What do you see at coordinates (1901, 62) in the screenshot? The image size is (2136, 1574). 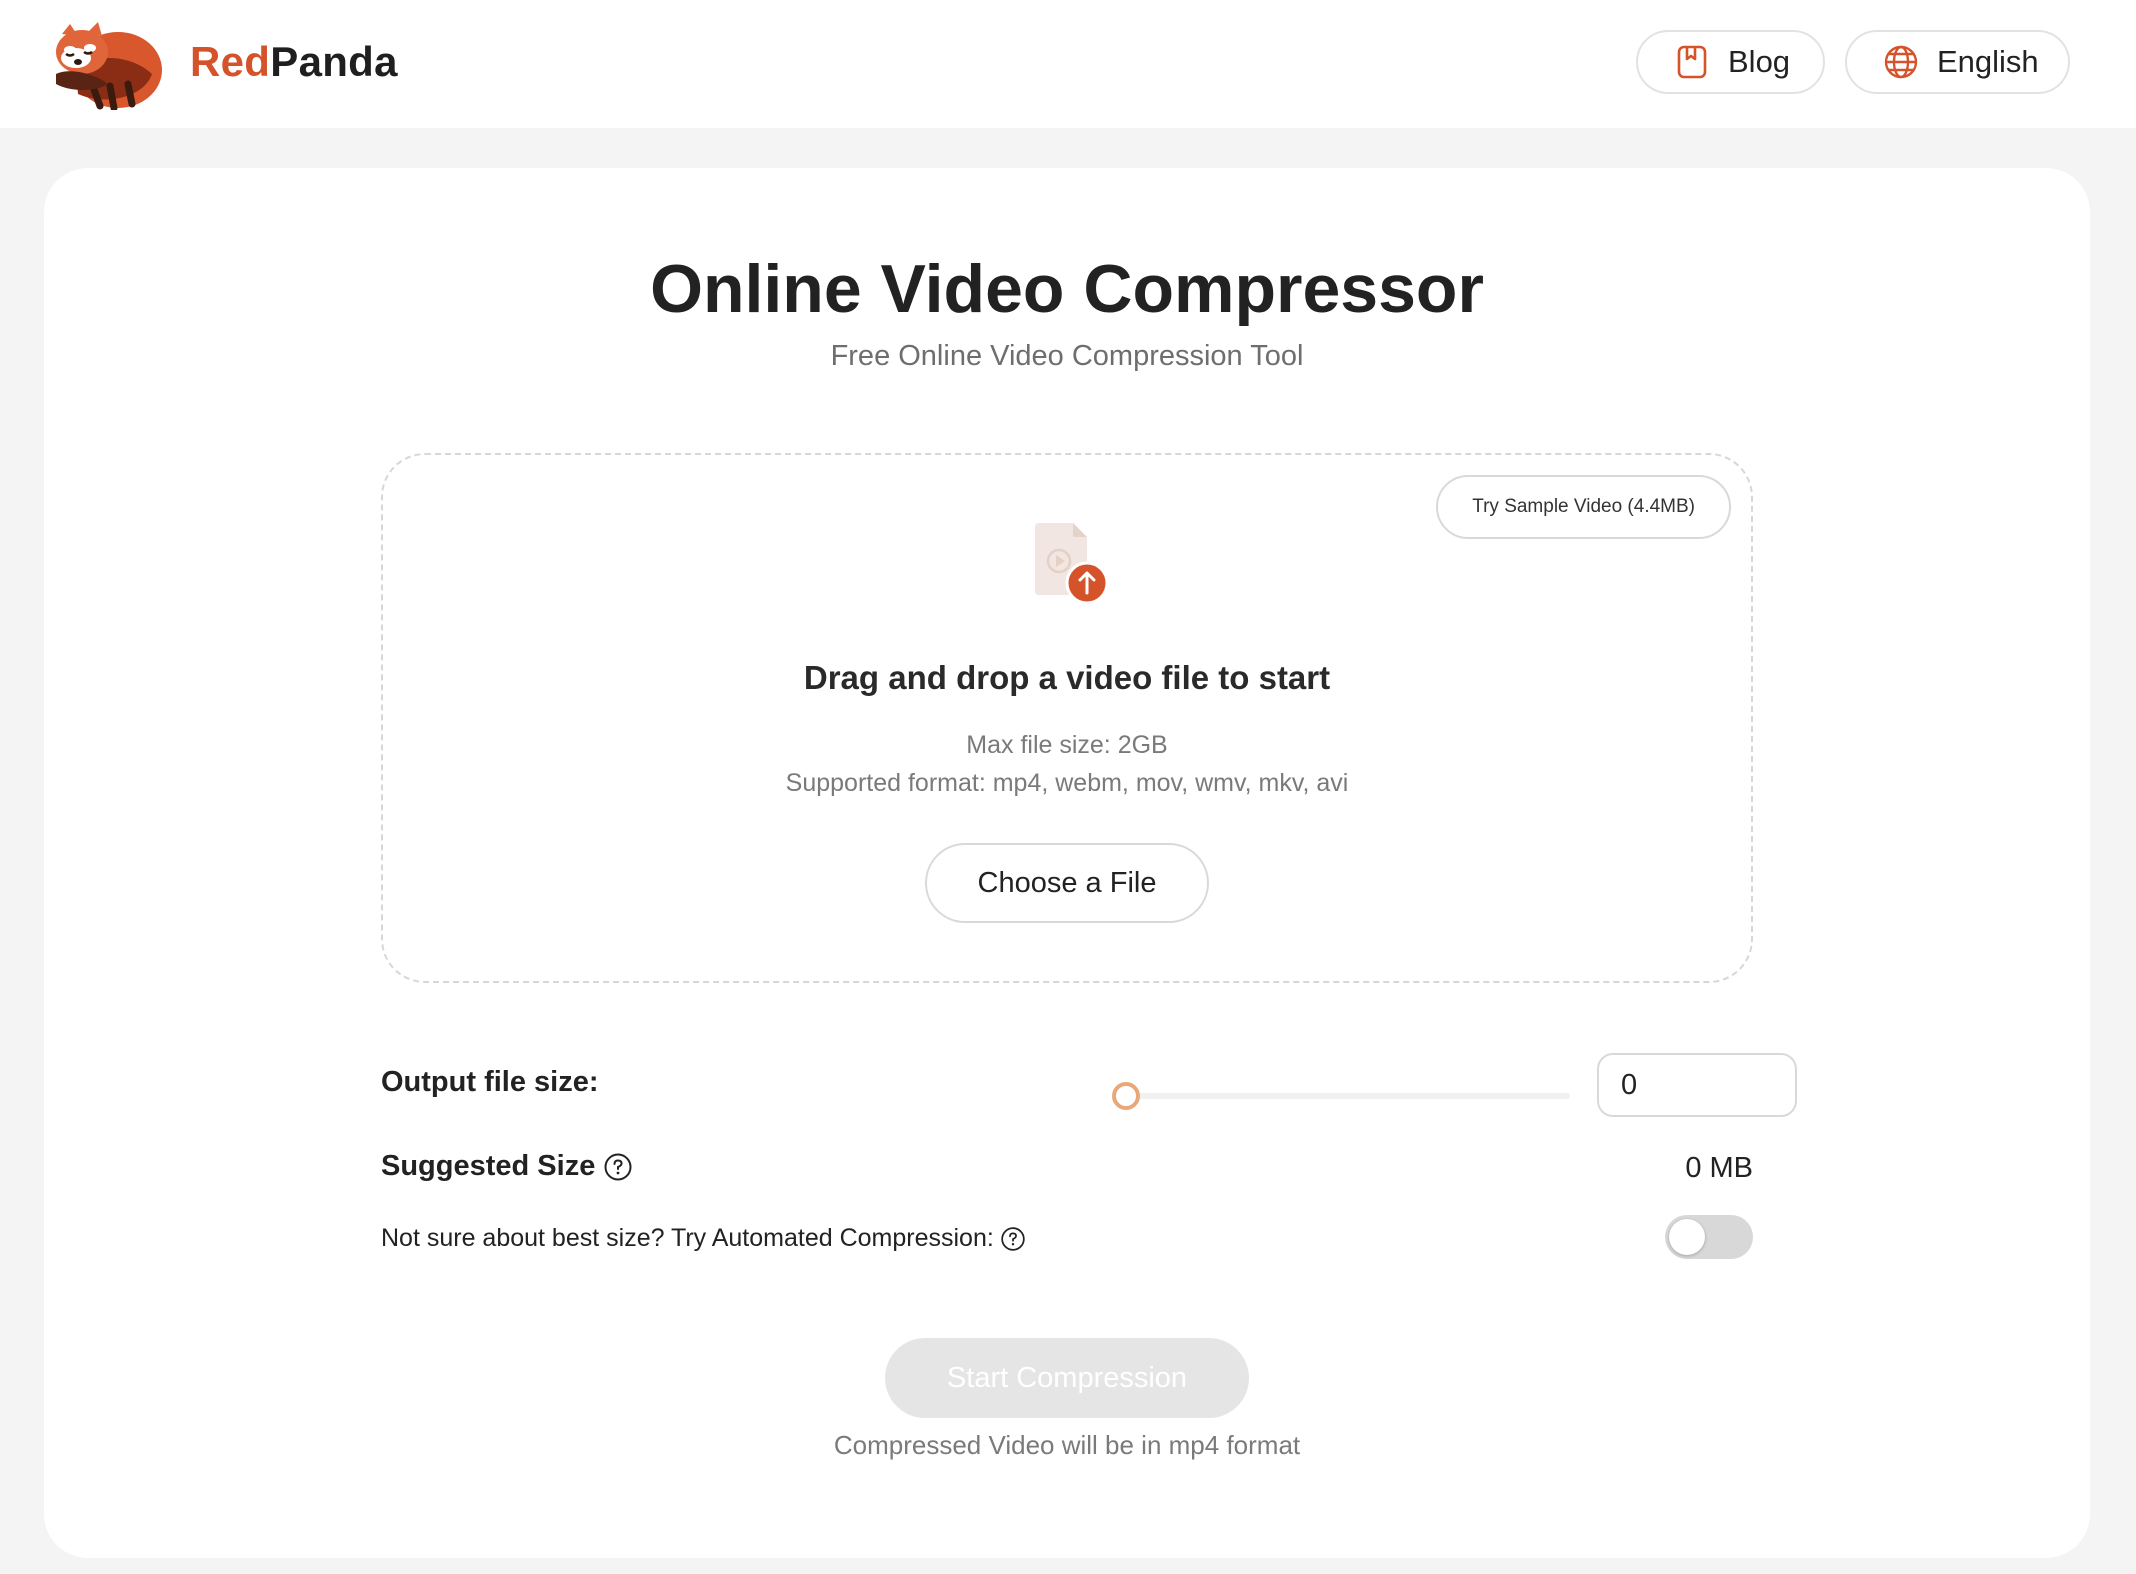 I see `globe-icon` at bounding box center [1901, 62].